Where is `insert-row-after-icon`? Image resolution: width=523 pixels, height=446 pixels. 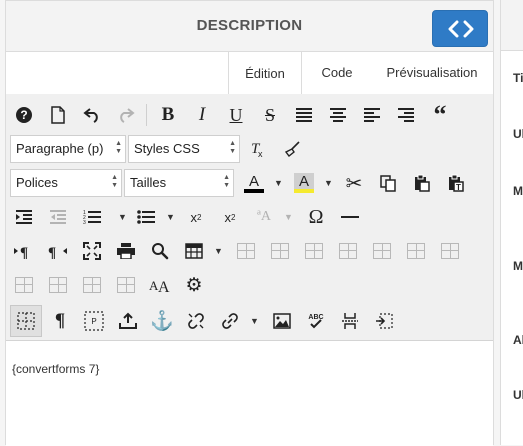 insert-row-after-icon is located at coordinates (382, 251).